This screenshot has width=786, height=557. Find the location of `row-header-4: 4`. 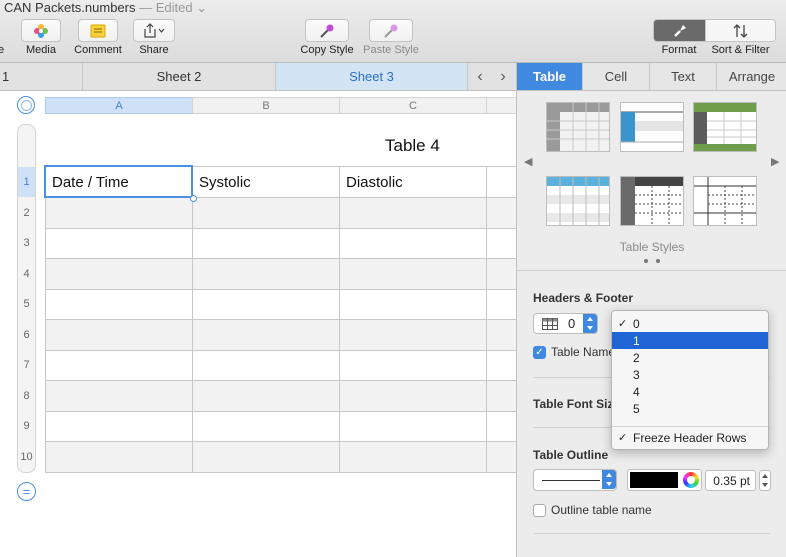

row-header-4: 4 is located at coordinates (26, 274).